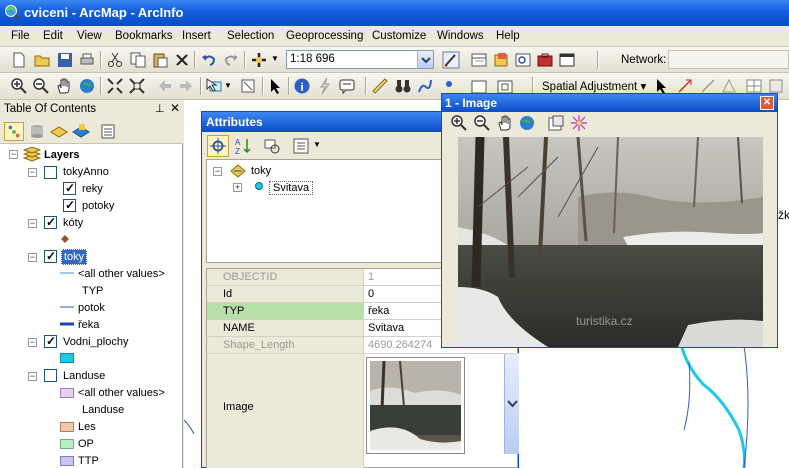 This screenshot has height=468, width=789. What do you see at coordinates (360, 263) in the screenshot?
I see `splitter-handle` at bounding box center [360, 263].